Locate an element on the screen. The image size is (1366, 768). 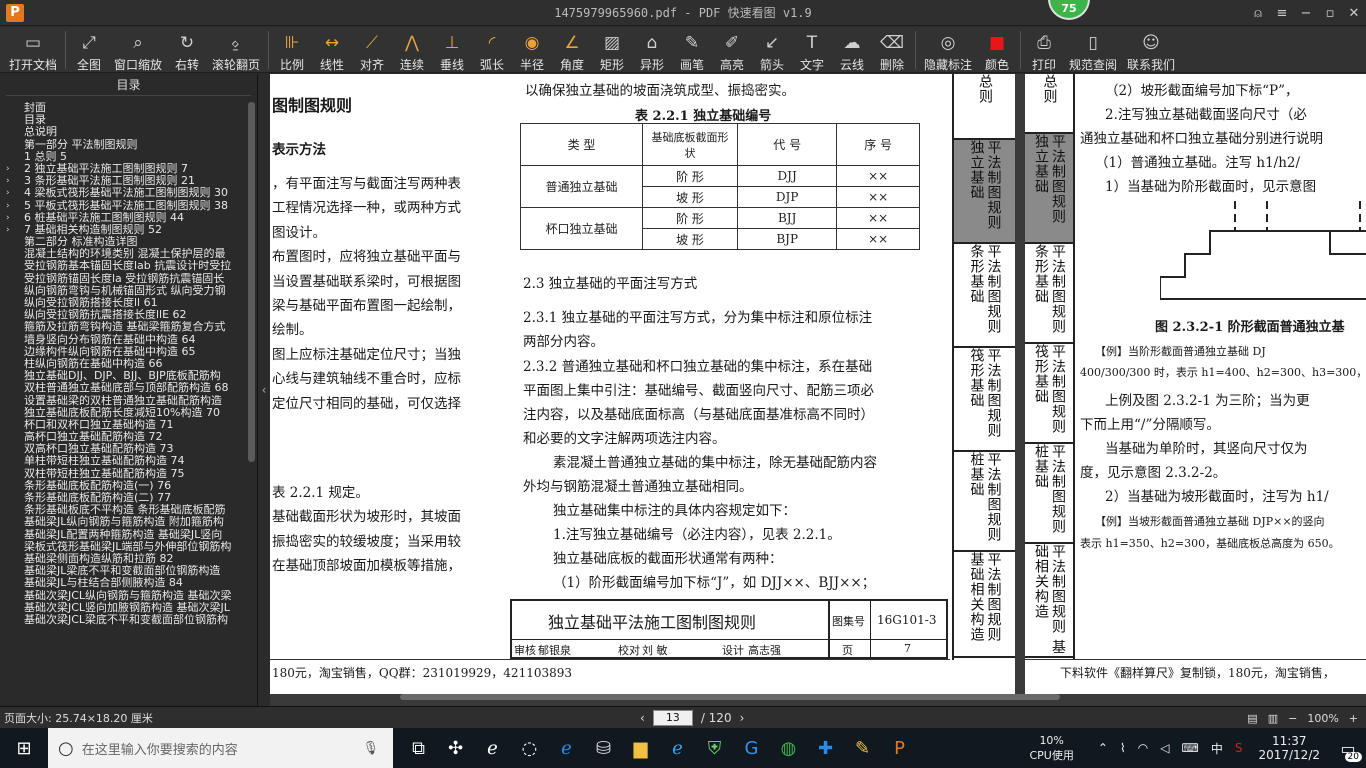
zoom-out-button: − is located at coordinates (1292, 718).